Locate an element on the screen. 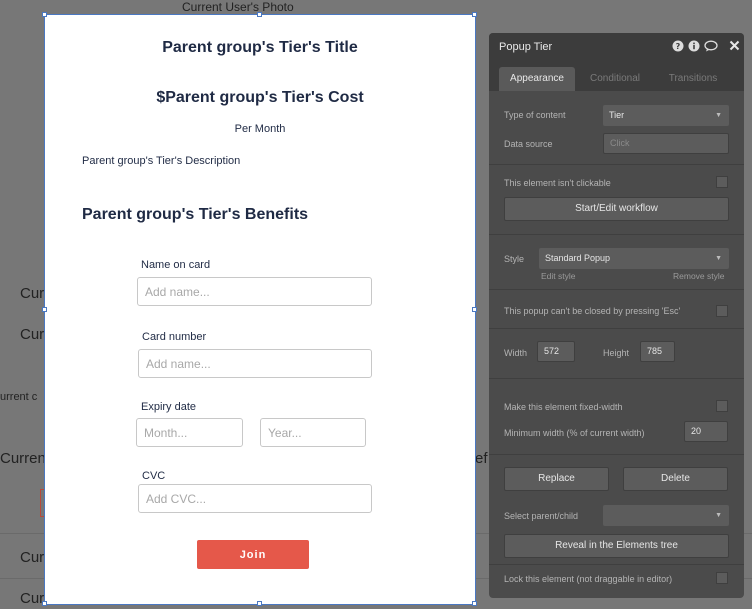 The height and width of the screenshot is (609, 752). tab-appearance: Appearance is located at coordinates (537, 79).